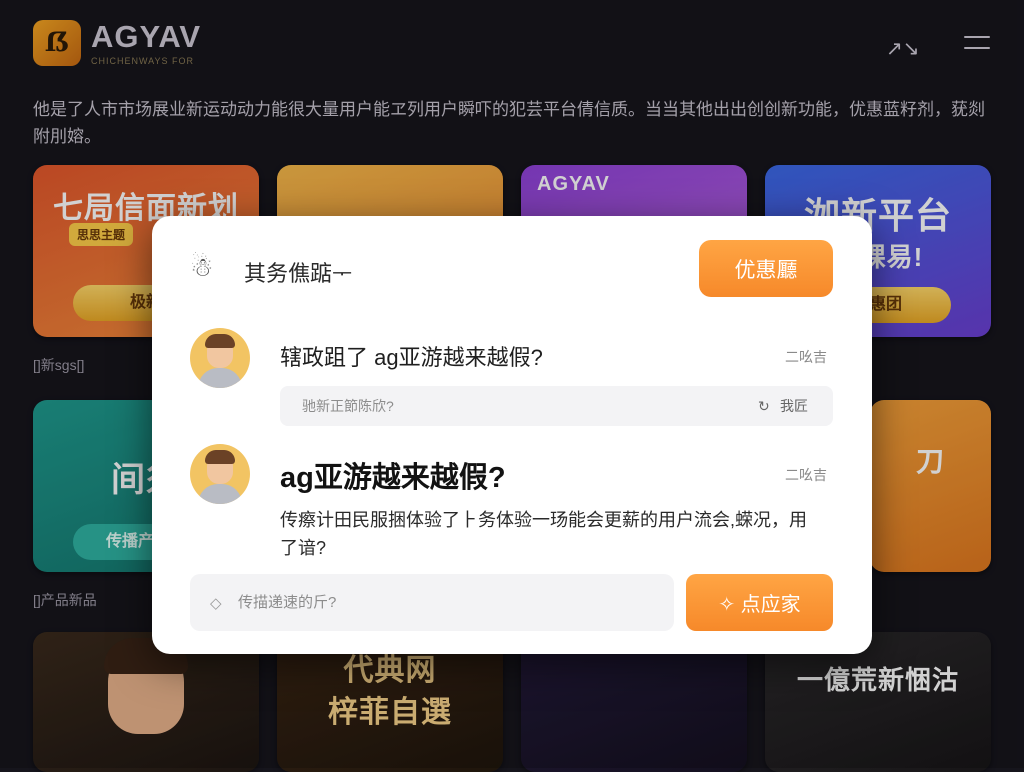 Image resolution: width=1024 pixels, height=772 pixels. What do you see at coordinates (770, 605) in the screenshot?
I see `submit-label: 点应家` at bounding box center [770, 605].